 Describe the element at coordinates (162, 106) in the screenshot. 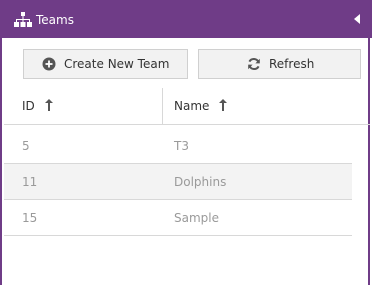

I see `column-divider` at that location.